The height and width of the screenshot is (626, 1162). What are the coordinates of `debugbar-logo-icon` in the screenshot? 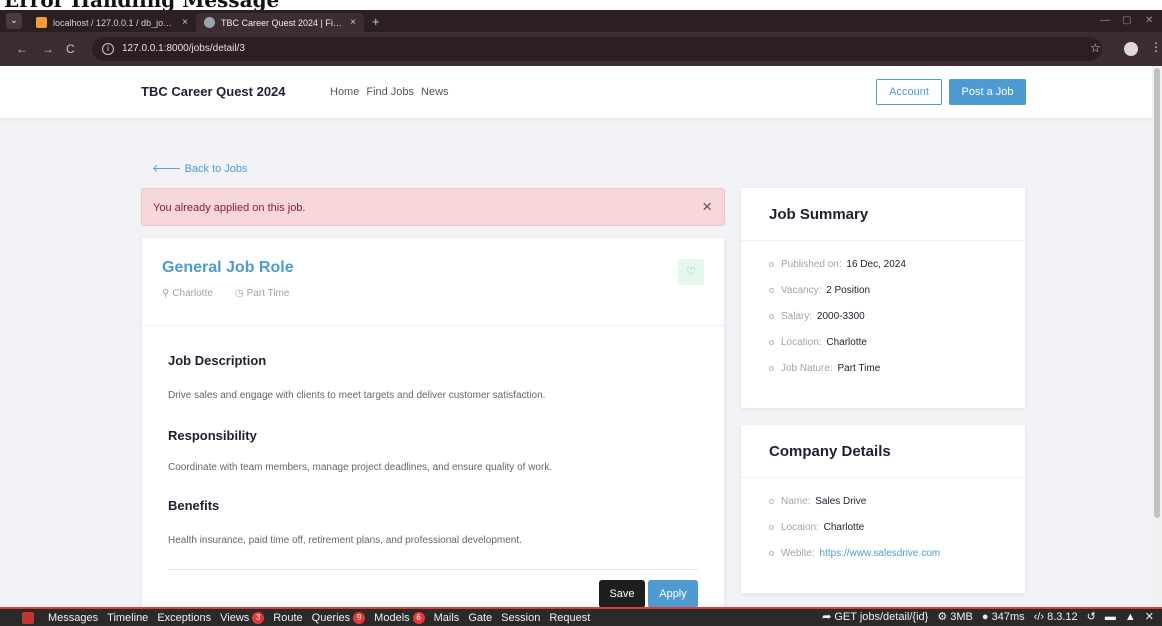 It's located at (28, 617).